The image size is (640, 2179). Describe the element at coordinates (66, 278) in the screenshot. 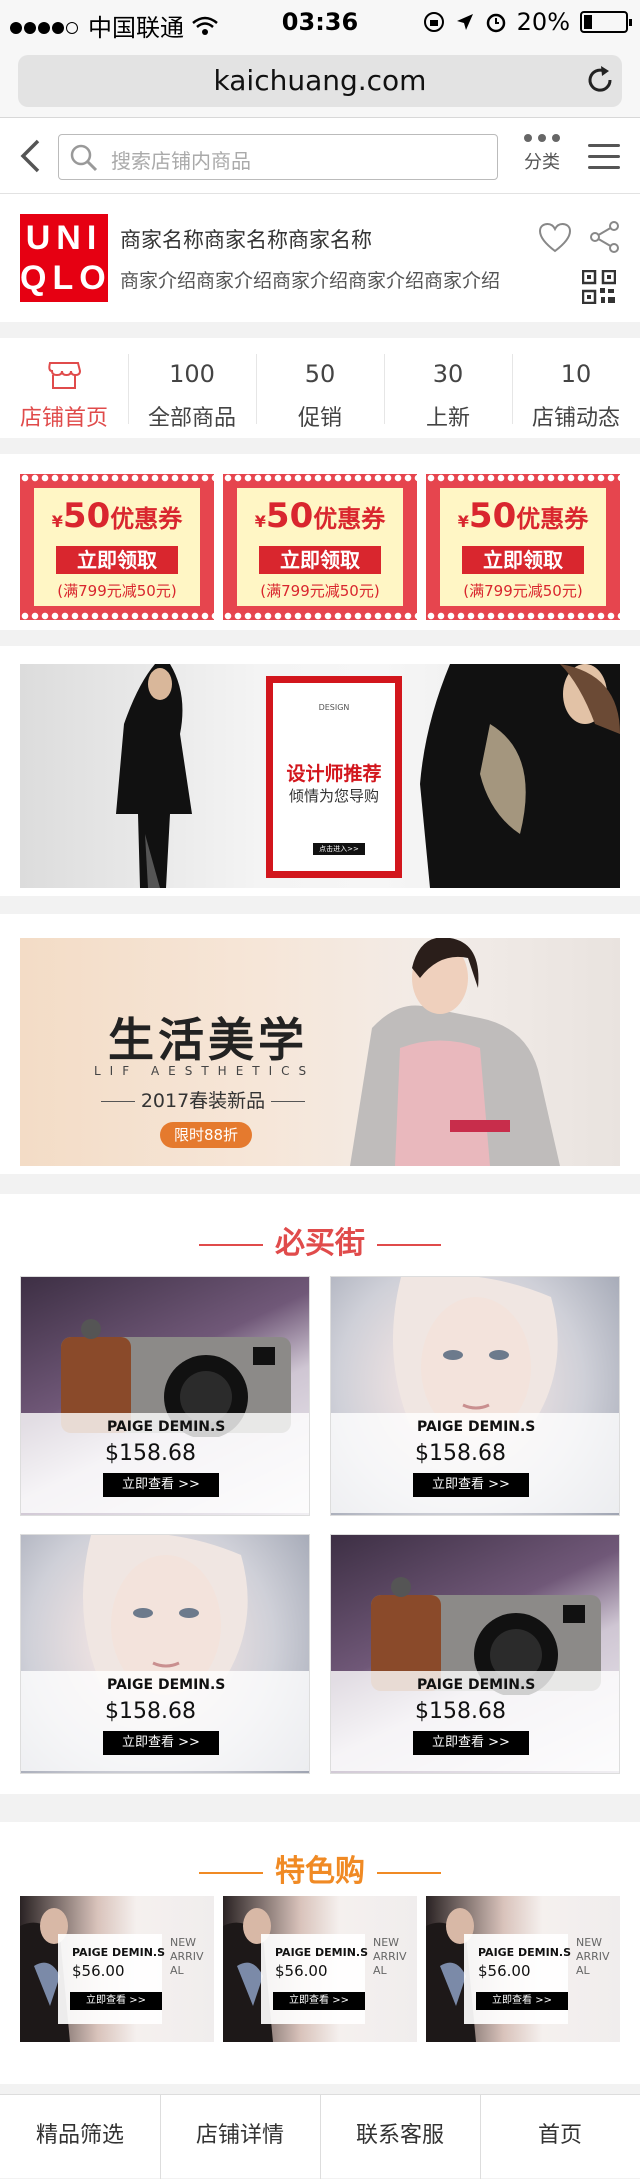

I see `logo-line-2: QLO` at that location.